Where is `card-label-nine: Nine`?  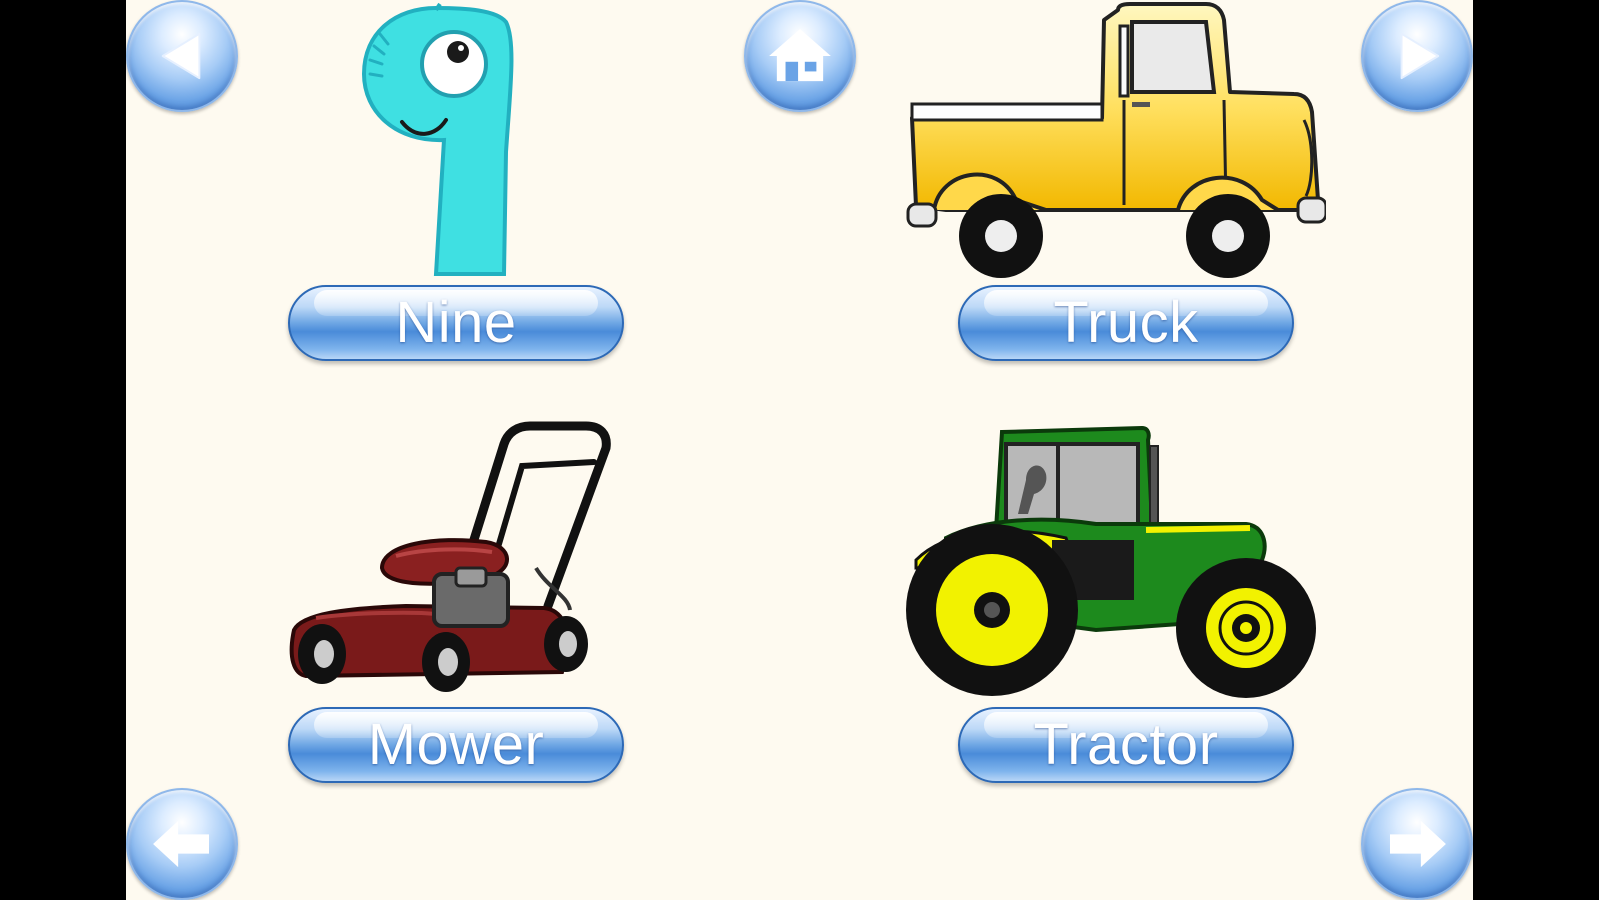 card-label-nine: Nine is located at coordinates (456, 322).